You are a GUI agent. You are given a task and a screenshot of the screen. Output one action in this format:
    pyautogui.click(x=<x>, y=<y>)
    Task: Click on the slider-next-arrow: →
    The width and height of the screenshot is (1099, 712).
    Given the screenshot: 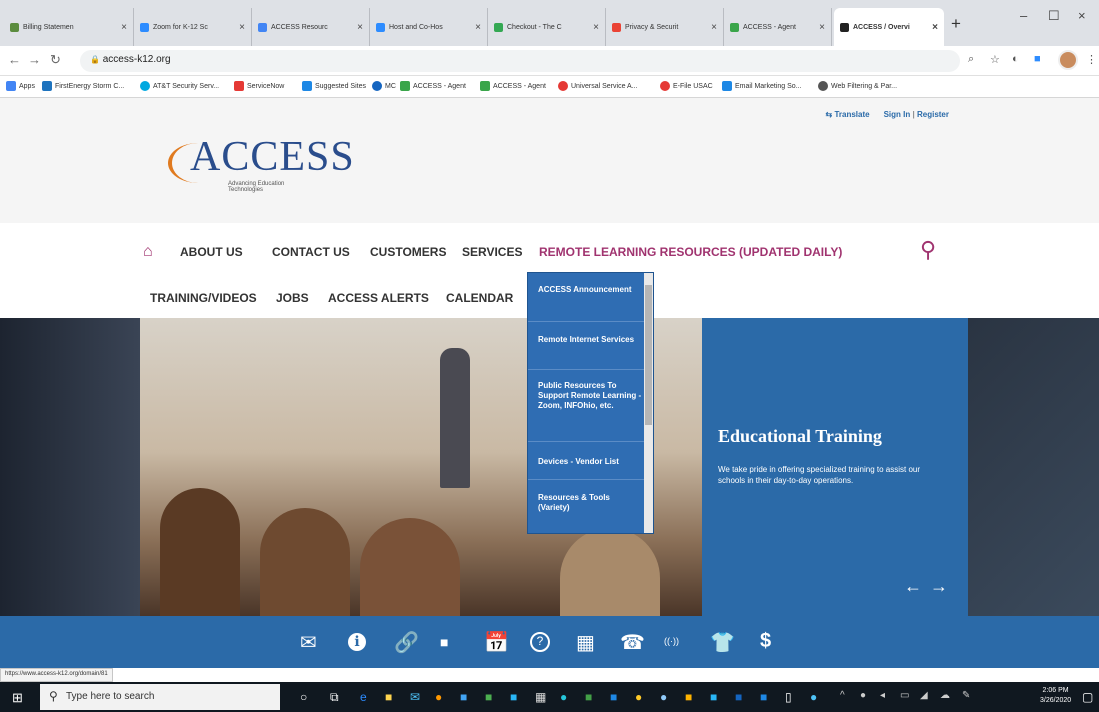 What is the action you would take?
    pyautogui.click(x=939, y=586)
    